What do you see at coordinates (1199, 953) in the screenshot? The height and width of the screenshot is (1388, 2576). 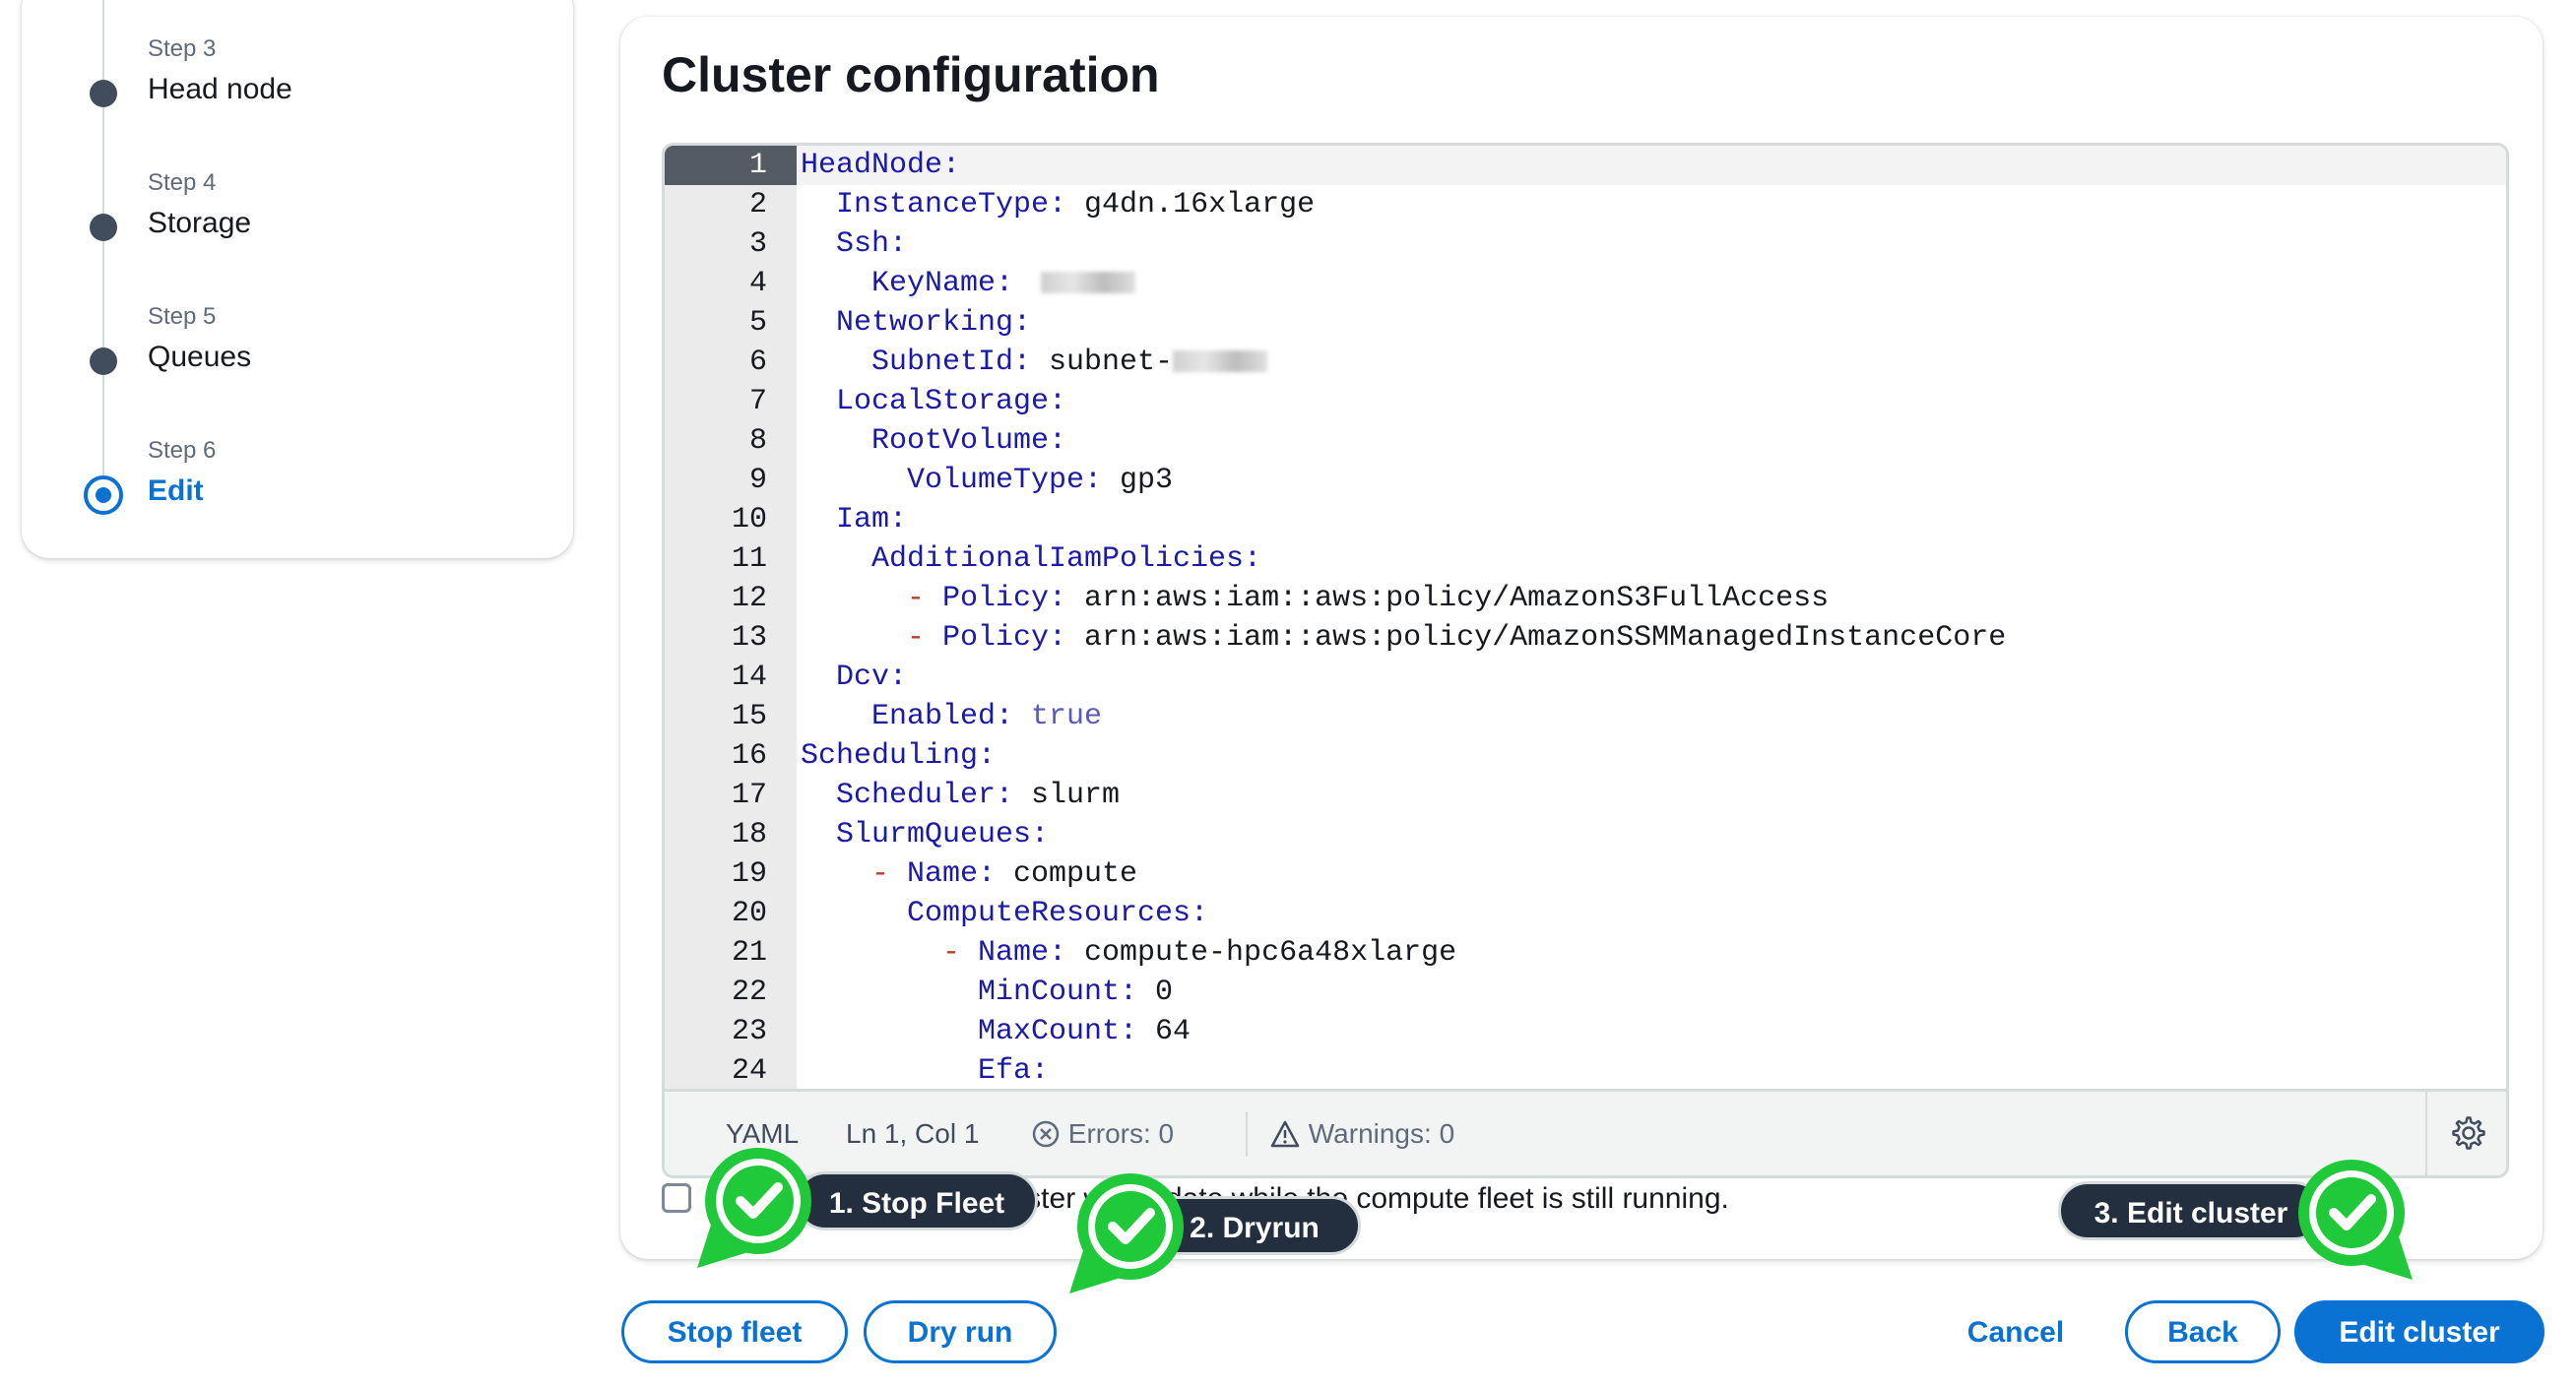 I see `yaml-text: - Name: compute-hpc6a48xlarge` at bounding box center [1199, 953].